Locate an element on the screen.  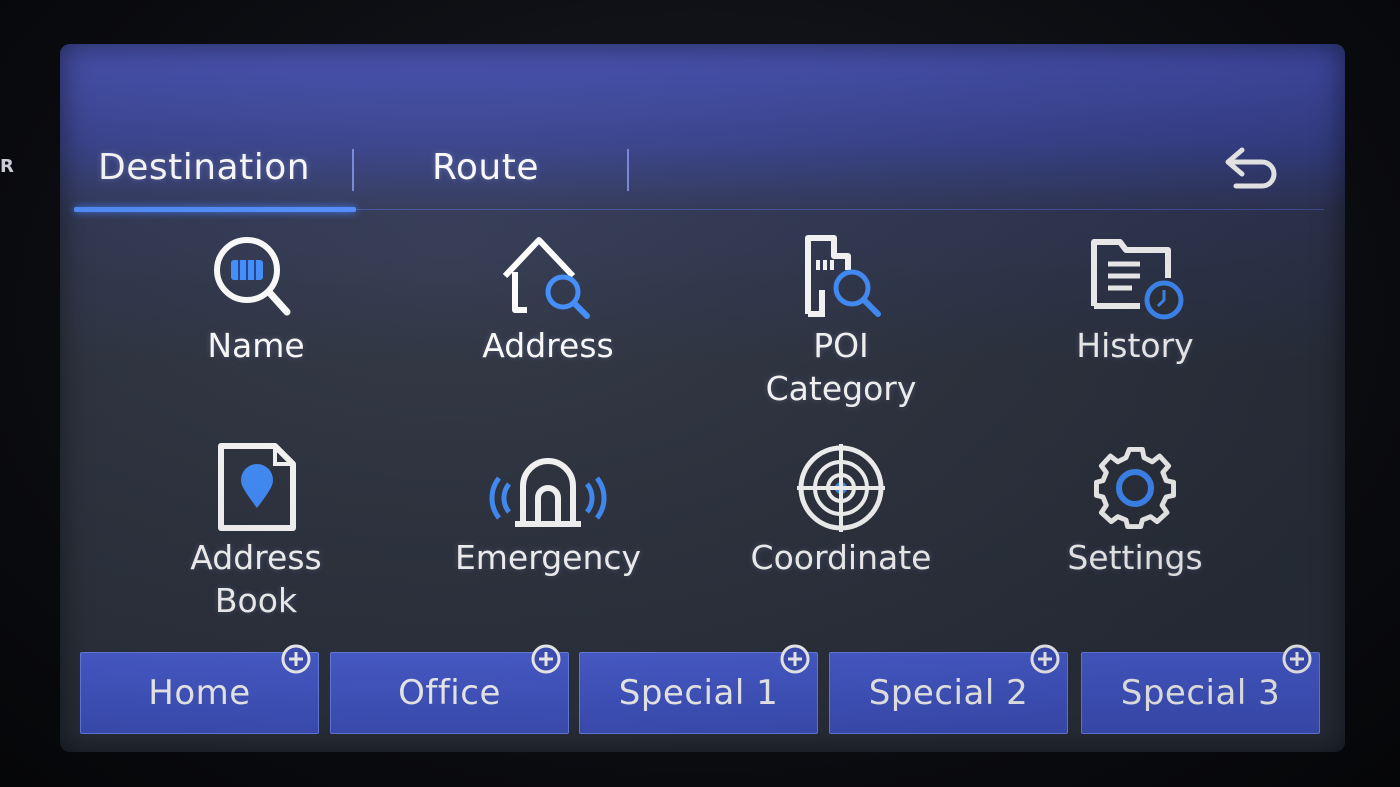
menu-item-poi-category: POI Category is located at coordinates (841, 320).